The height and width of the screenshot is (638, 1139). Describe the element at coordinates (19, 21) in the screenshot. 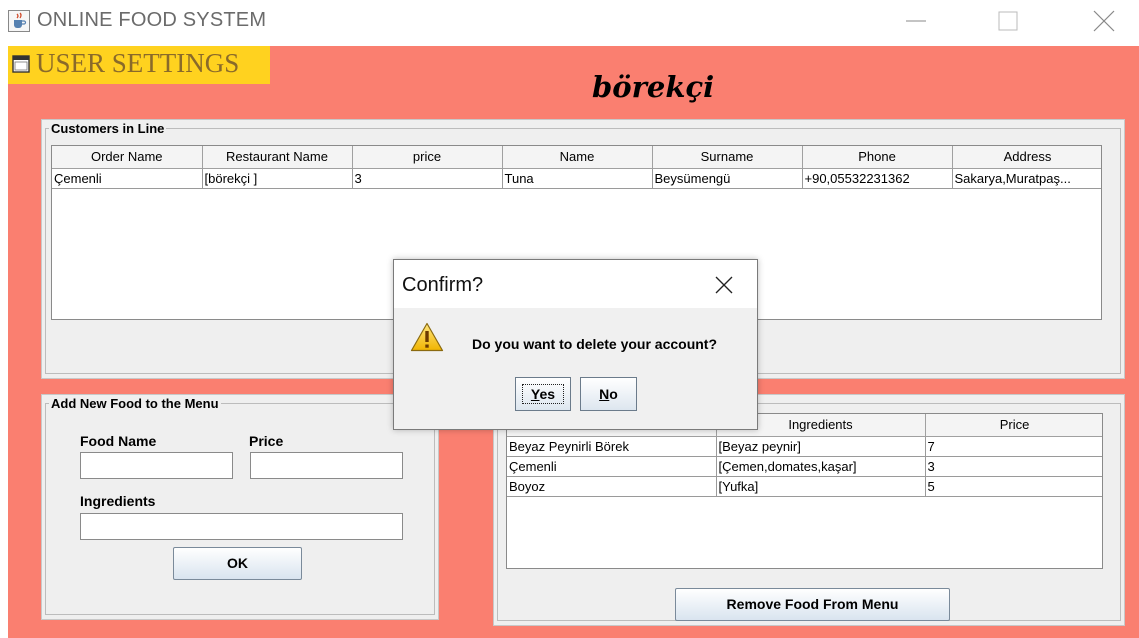

I see `java-cup-icon` at that location.